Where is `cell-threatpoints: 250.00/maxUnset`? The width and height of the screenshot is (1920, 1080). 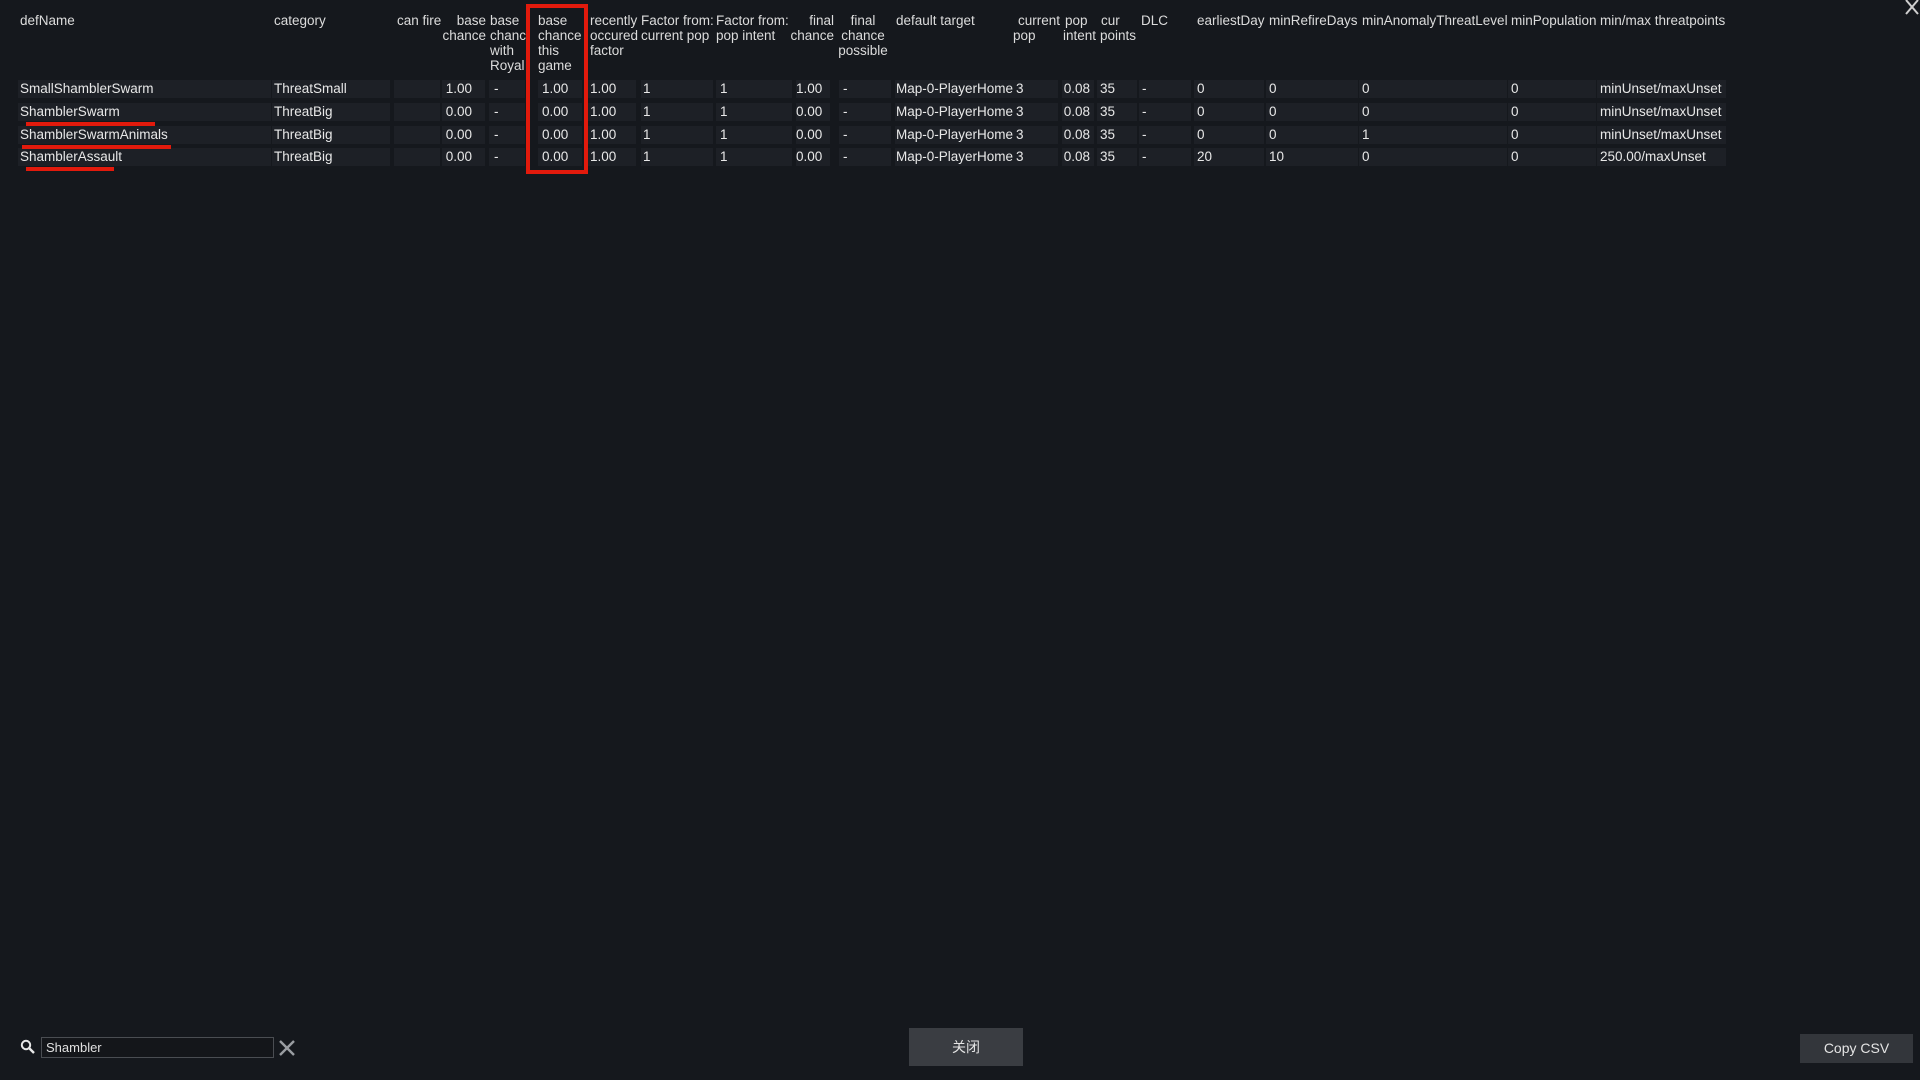 cell-threatpoints: 250.00/maxUnset is located at coordinates (1653, 156).